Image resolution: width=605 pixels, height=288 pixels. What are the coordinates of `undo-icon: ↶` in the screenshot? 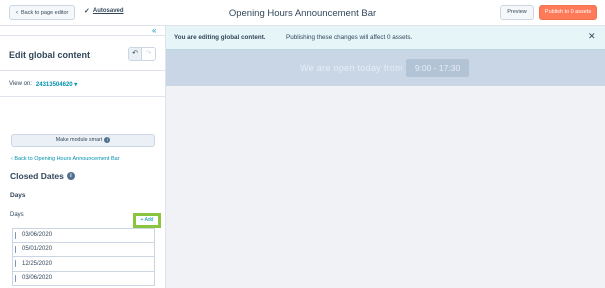 It's located at (136, 54).